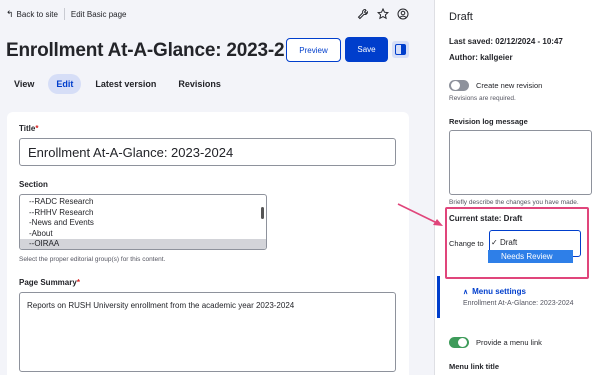 The height and width of the screenshot is (375, 600). I want to click on section-option: --RADC Research, so click(143, 202).